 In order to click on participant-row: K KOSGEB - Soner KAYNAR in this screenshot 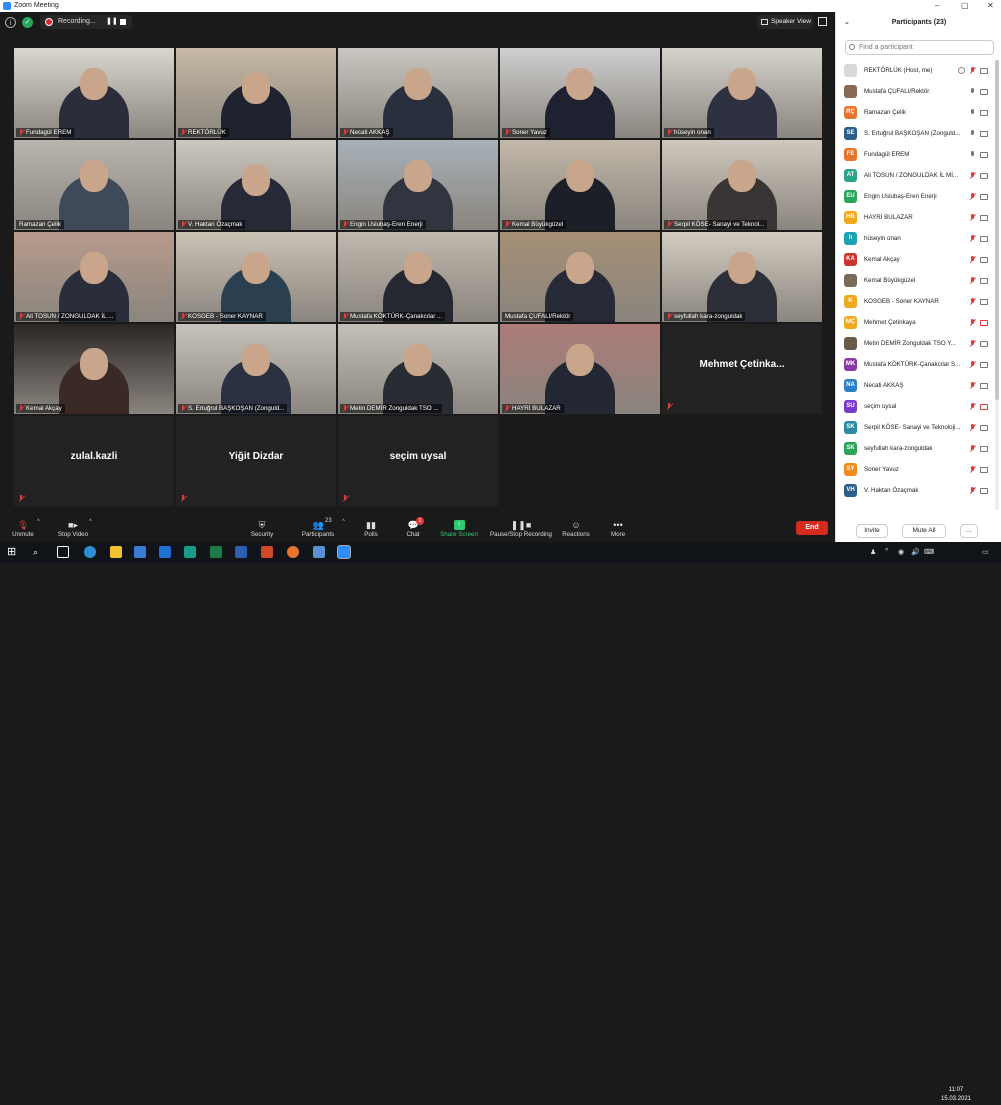, I will do `click(915, 301)`.